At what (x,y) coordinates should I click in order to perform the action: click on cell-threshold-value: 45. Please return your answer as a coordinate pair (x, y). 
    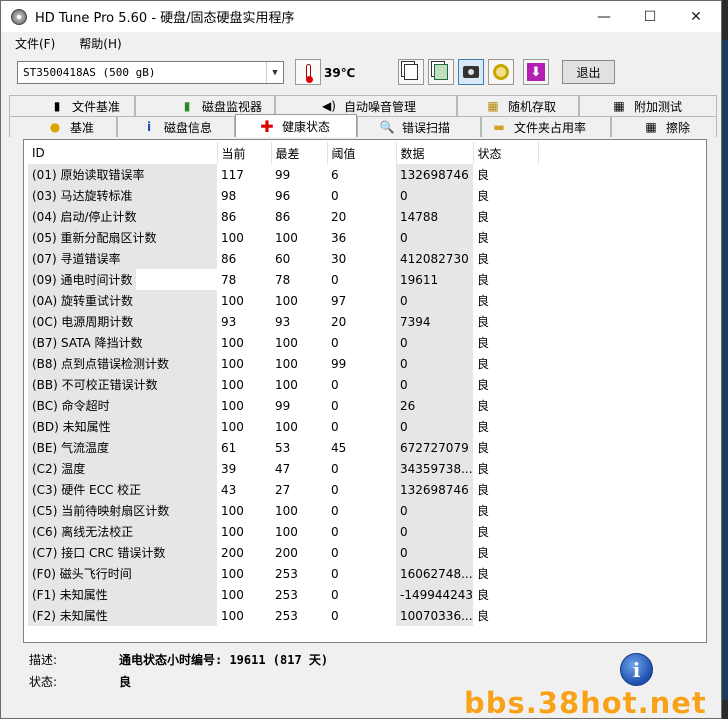
    Looking at the image, I should click on (339, 447).